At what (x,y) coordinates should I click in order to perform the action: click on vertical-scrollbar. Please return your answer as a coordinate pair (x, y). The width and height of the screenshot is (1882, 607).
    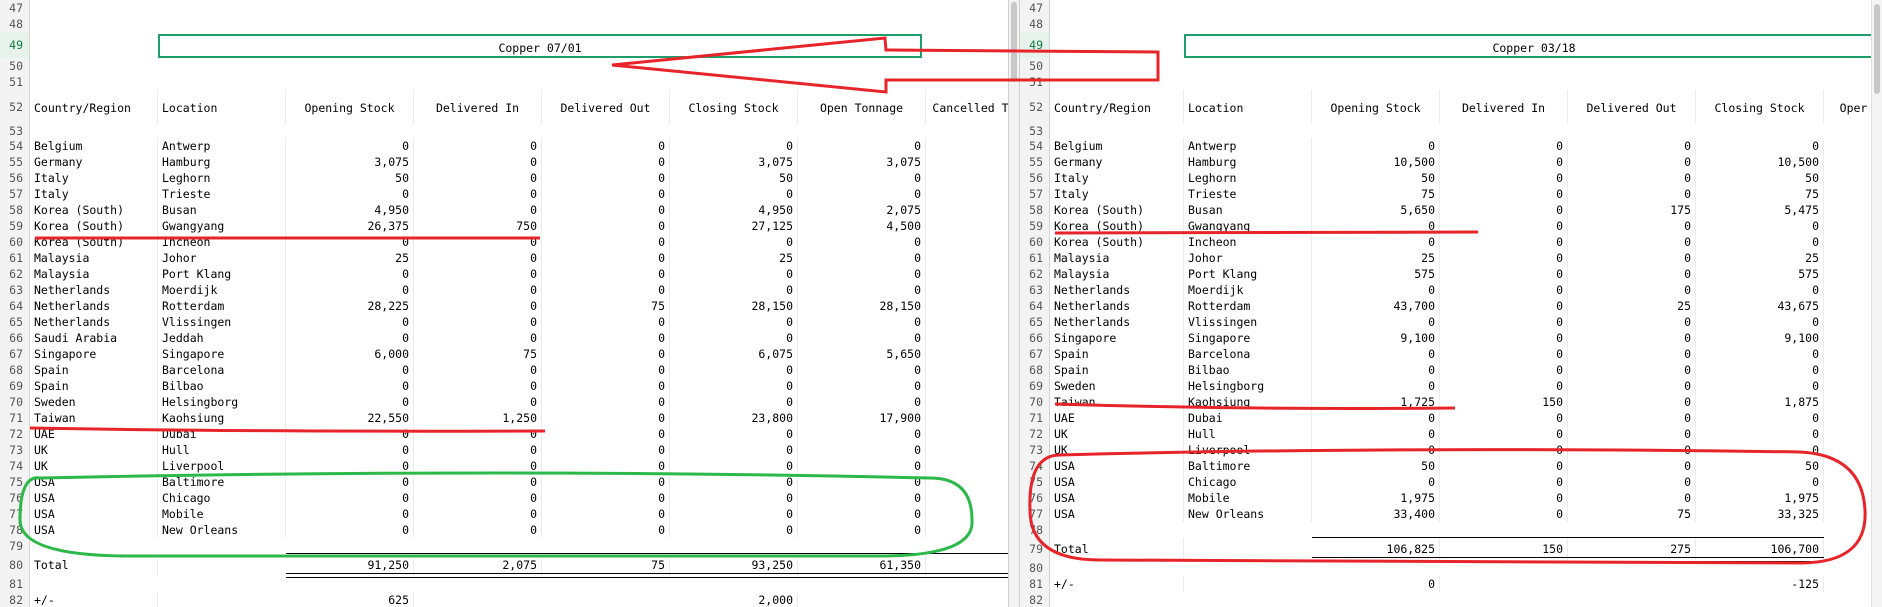
    Looking at the image, I should click on (1876, 303).